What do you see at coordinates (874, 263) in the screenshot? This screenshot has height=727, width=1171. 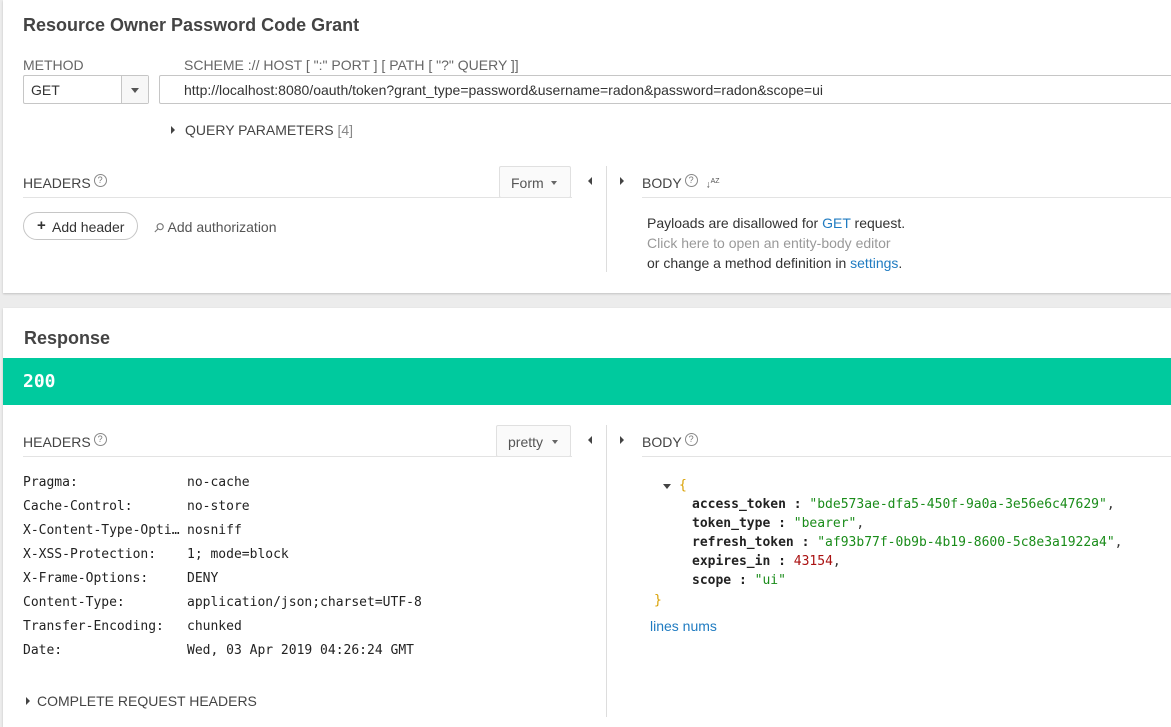 I see `settings-link: settings` at bounding box center [874, 263].